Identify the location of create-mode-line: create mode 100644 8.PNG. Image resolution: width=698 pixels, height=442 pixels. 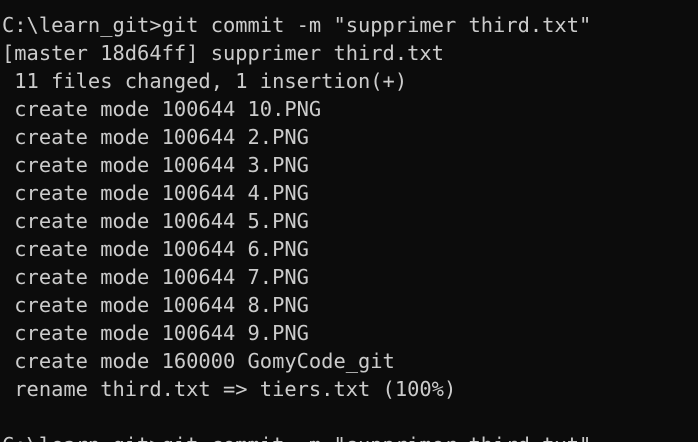
(155, 305).